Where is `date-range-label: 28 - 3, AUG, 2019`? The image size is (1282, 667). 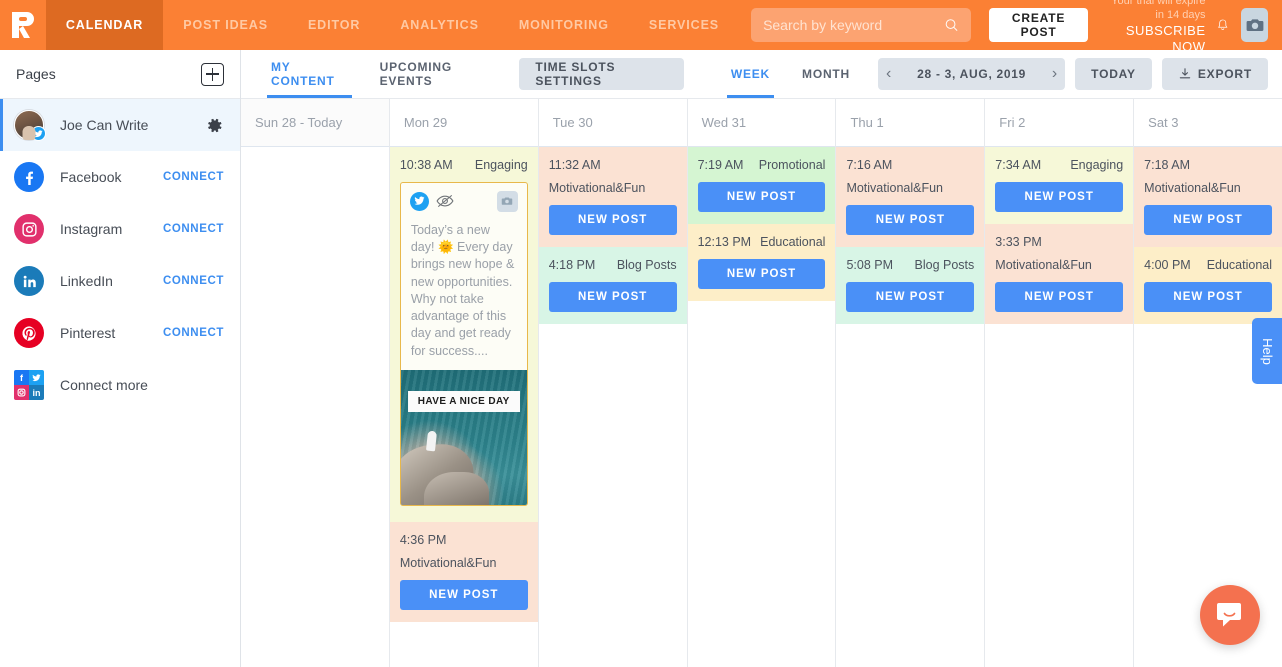
date-range-label: 28 - 3, AUG, 2019 is located at coordinates (972, 74).